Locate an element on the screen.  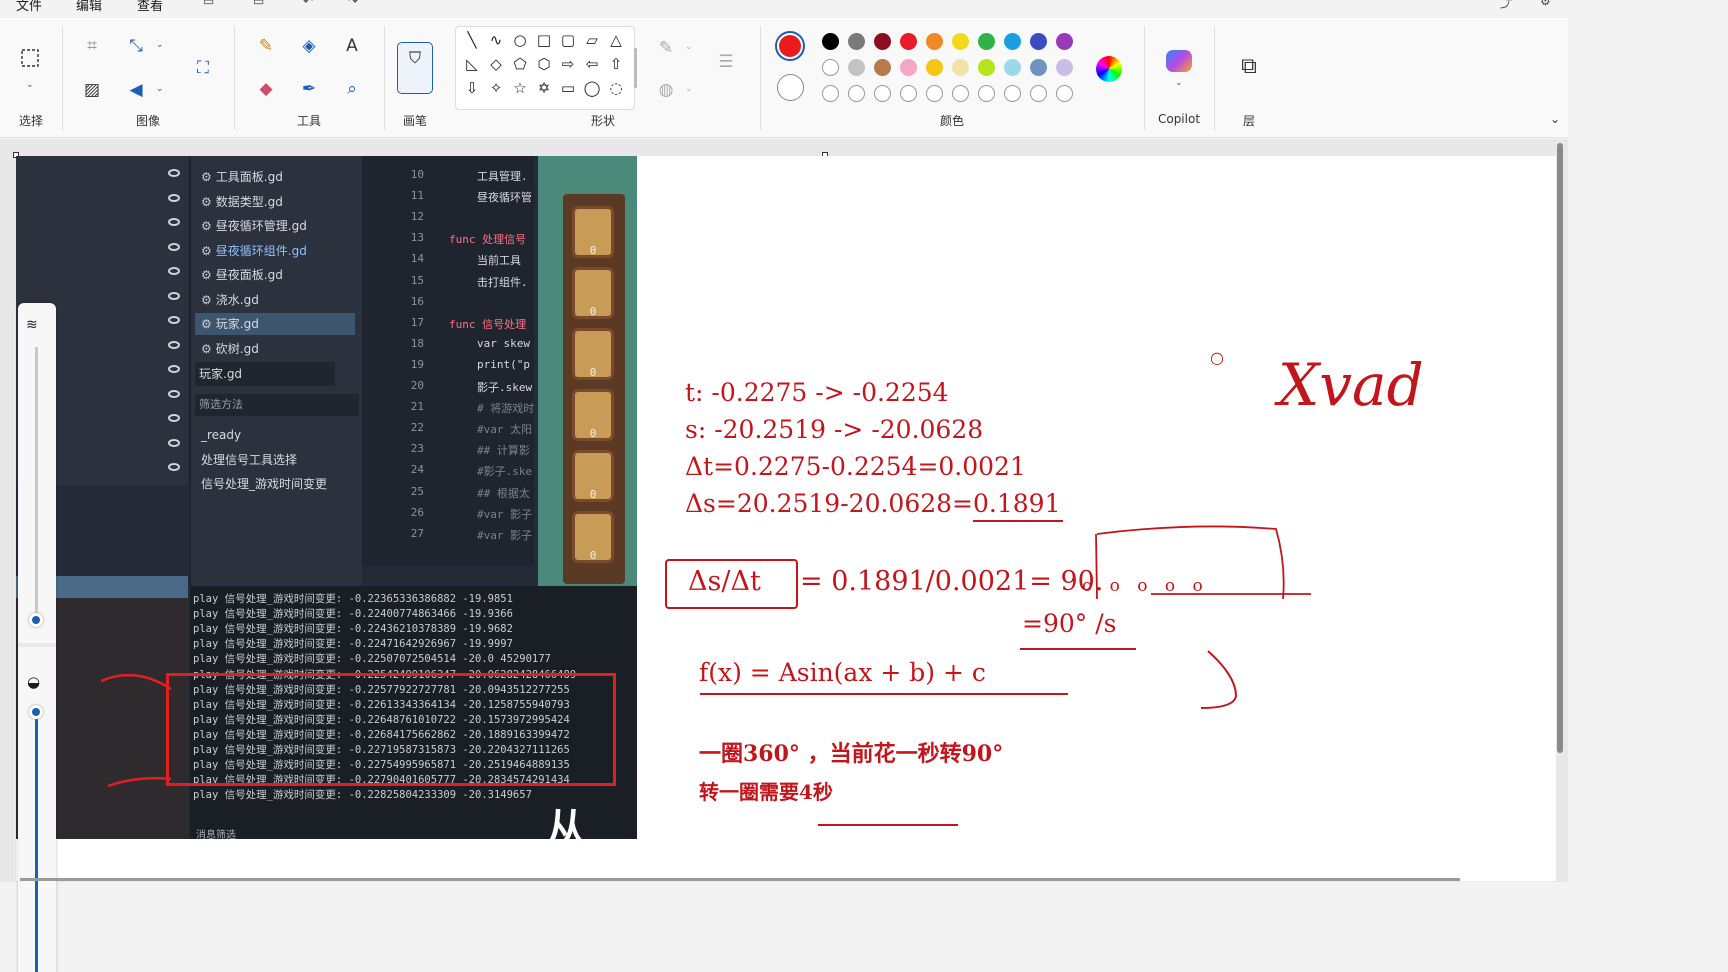
eraser-icon: ◆ is located at coordinates (266, 89).